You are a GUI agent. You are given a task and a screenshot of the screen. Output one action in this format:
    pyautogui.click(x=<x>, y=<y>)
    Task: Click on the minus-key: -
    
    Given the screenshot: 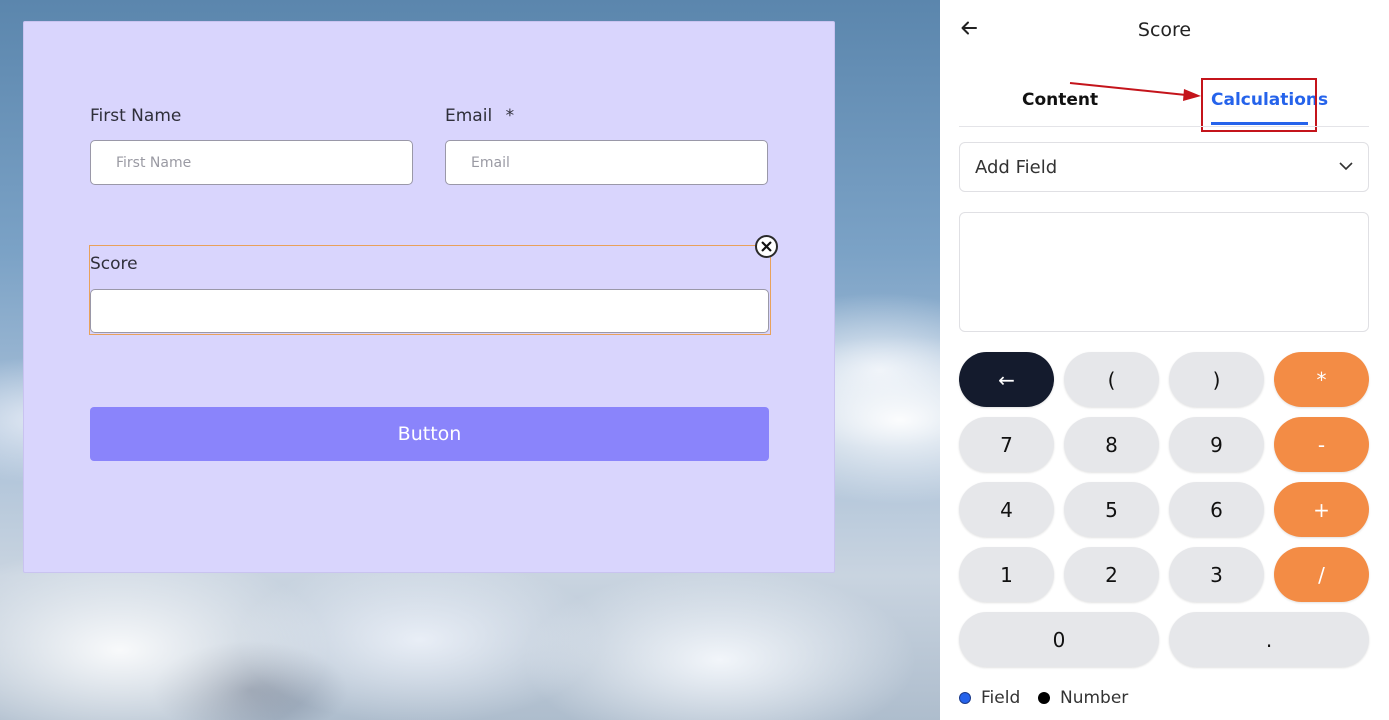 What is the action you would take?
    pyautogui.click(x=1321, y=444)
    